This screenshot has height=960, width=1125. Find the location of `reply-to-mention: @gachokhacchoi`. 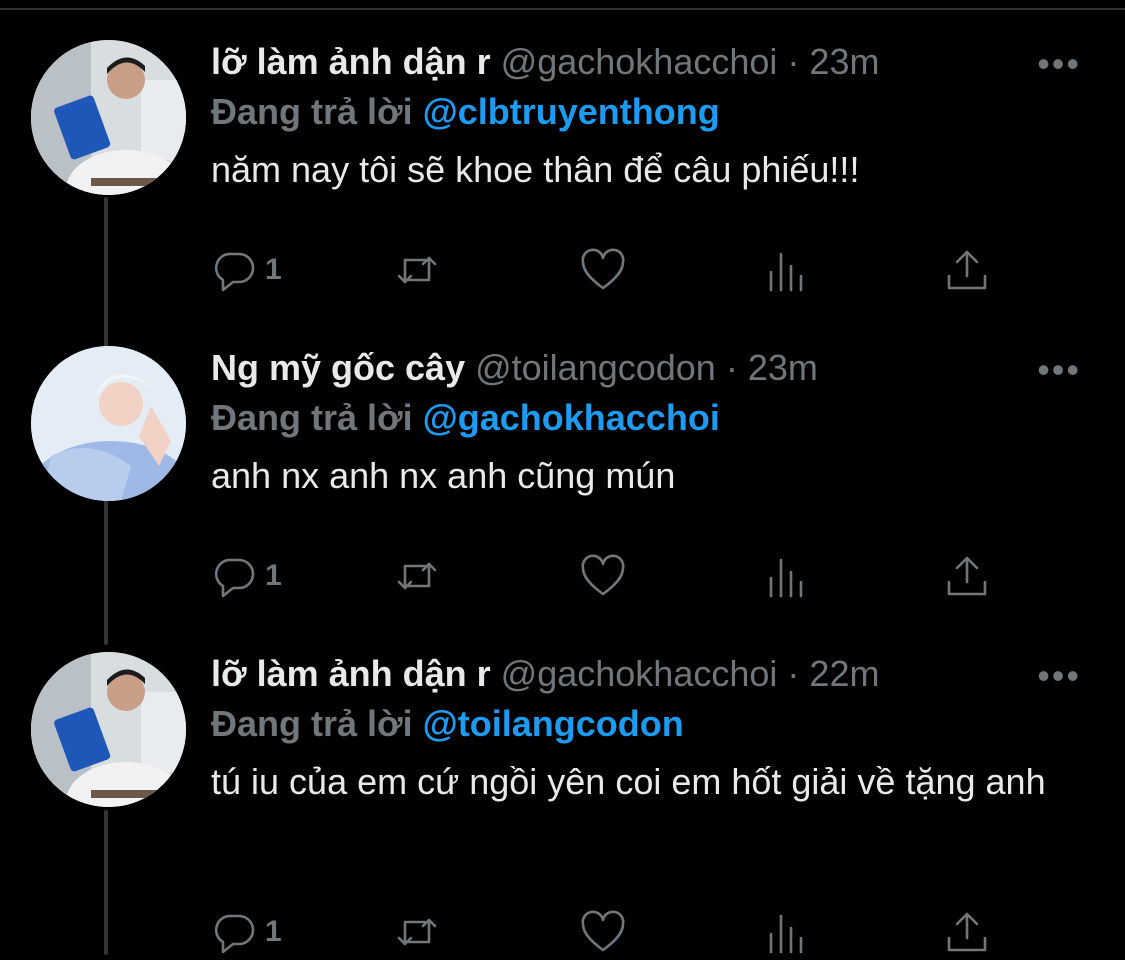

reply-to-mention: @gachokhacchoi is located at coordinates (571, 417).